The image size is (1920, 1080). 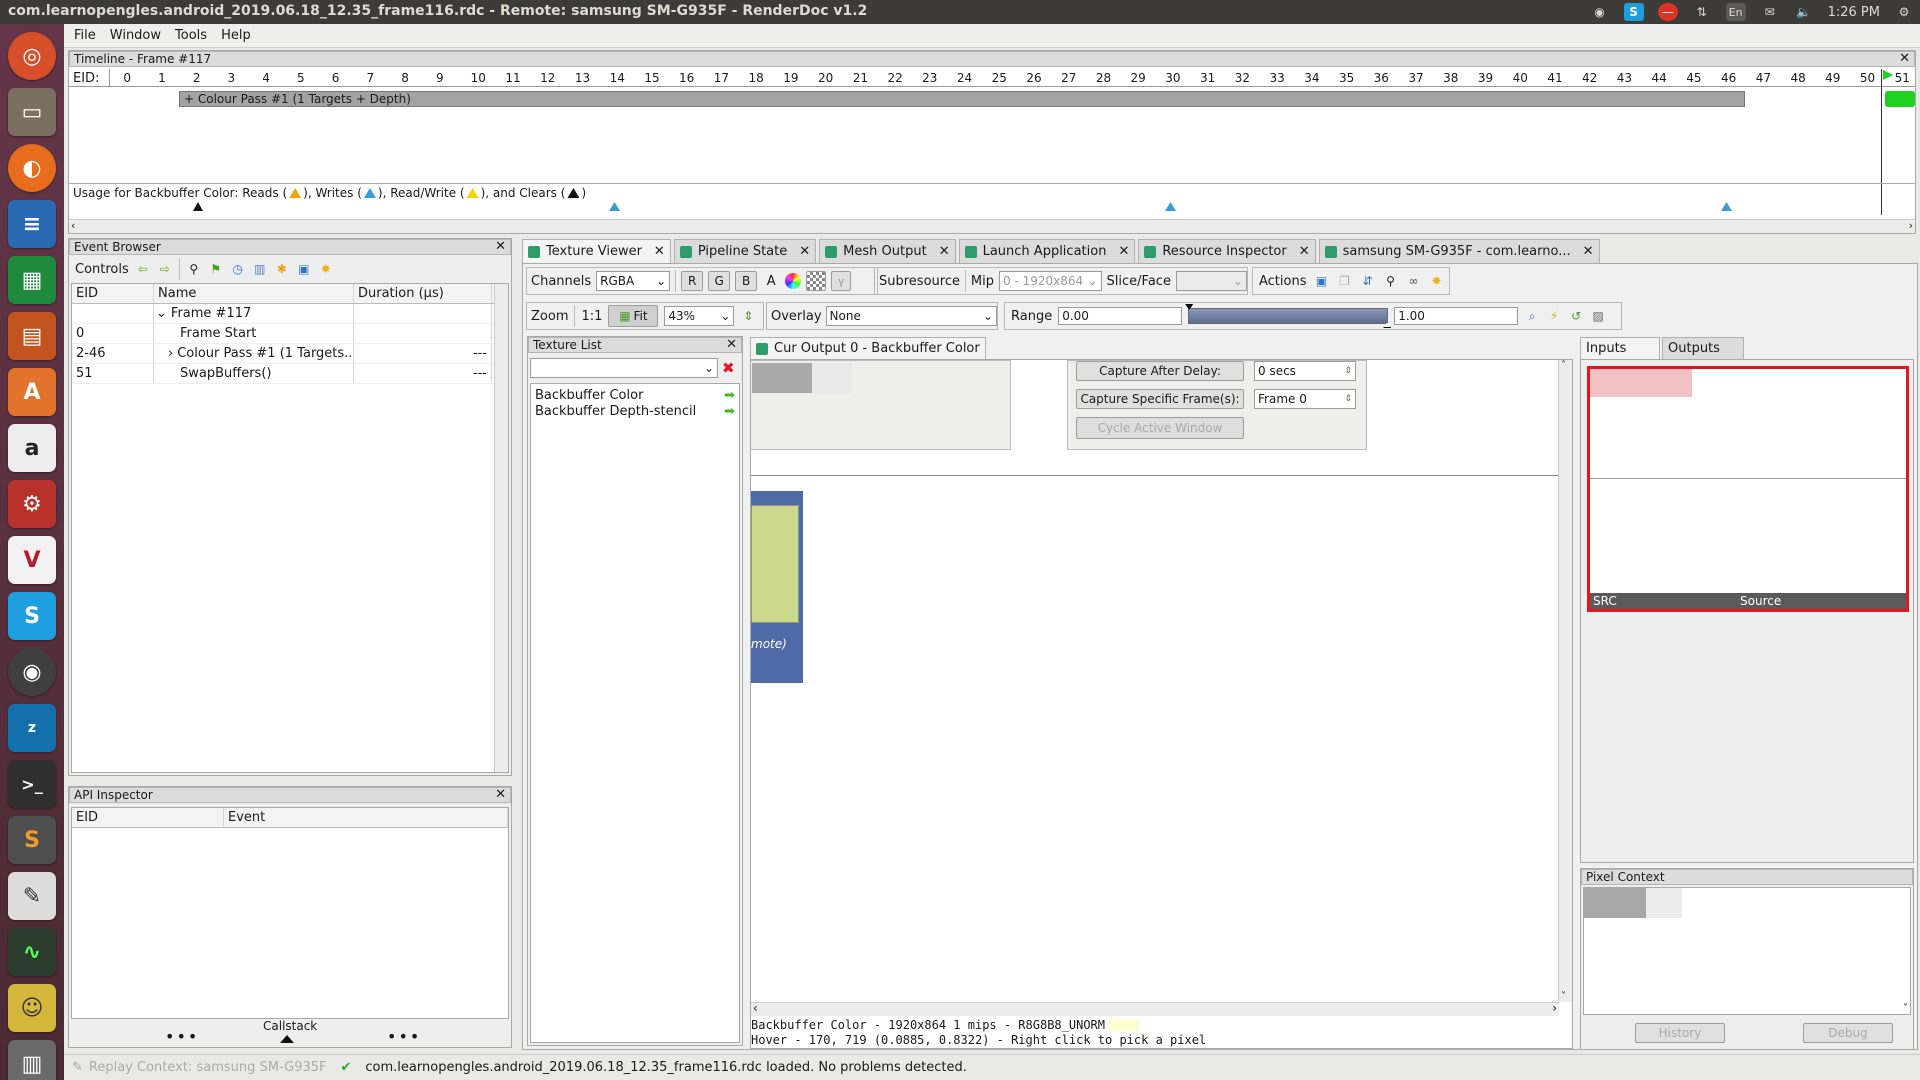 What do you see at coordinates (633, 316) in the screenshot?
I see `fit-button: ▦ Fit` at bounding box center [633, 316].